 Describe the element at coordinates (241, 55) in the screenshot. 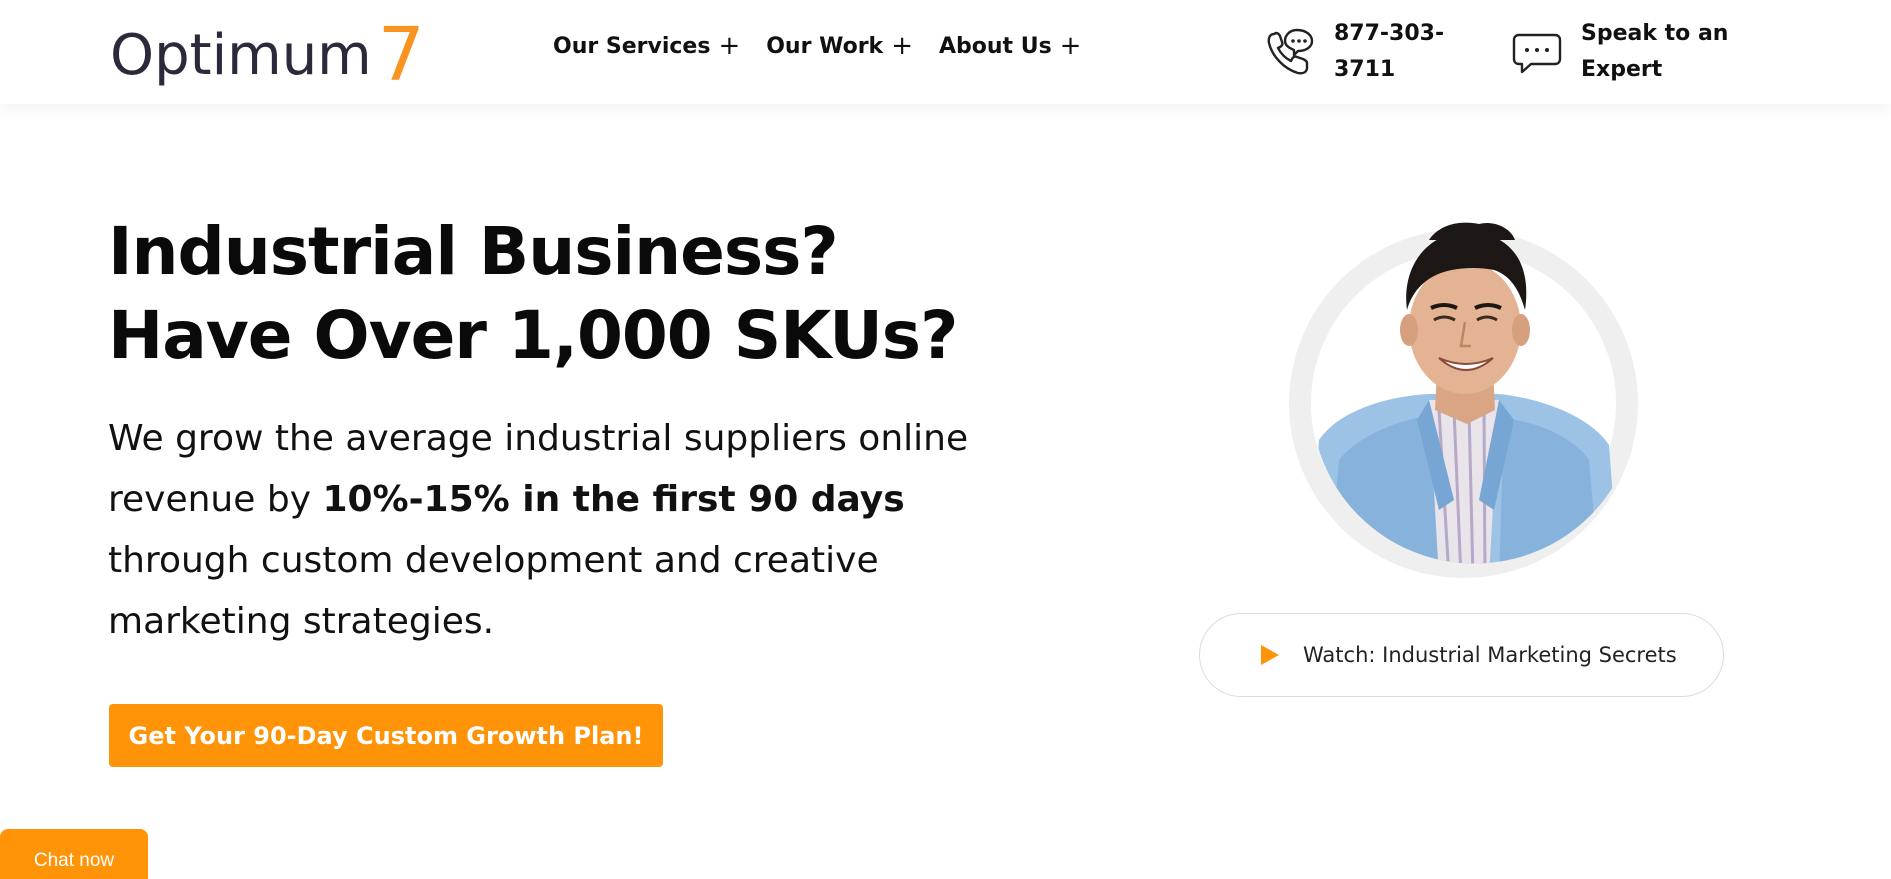

I see `logo-wordmark: Optimum` at that location.